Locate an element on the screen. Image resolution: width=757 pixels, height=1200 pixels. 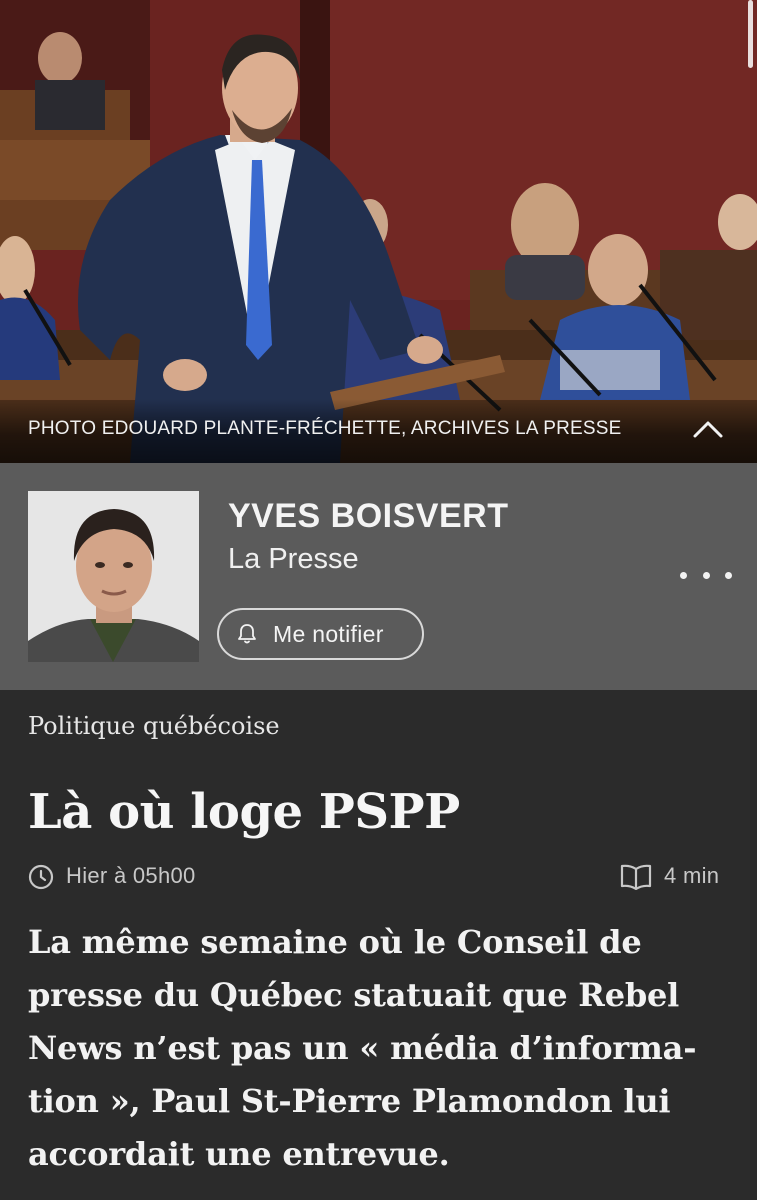
author-portrait is located at coordinates (113, 576).